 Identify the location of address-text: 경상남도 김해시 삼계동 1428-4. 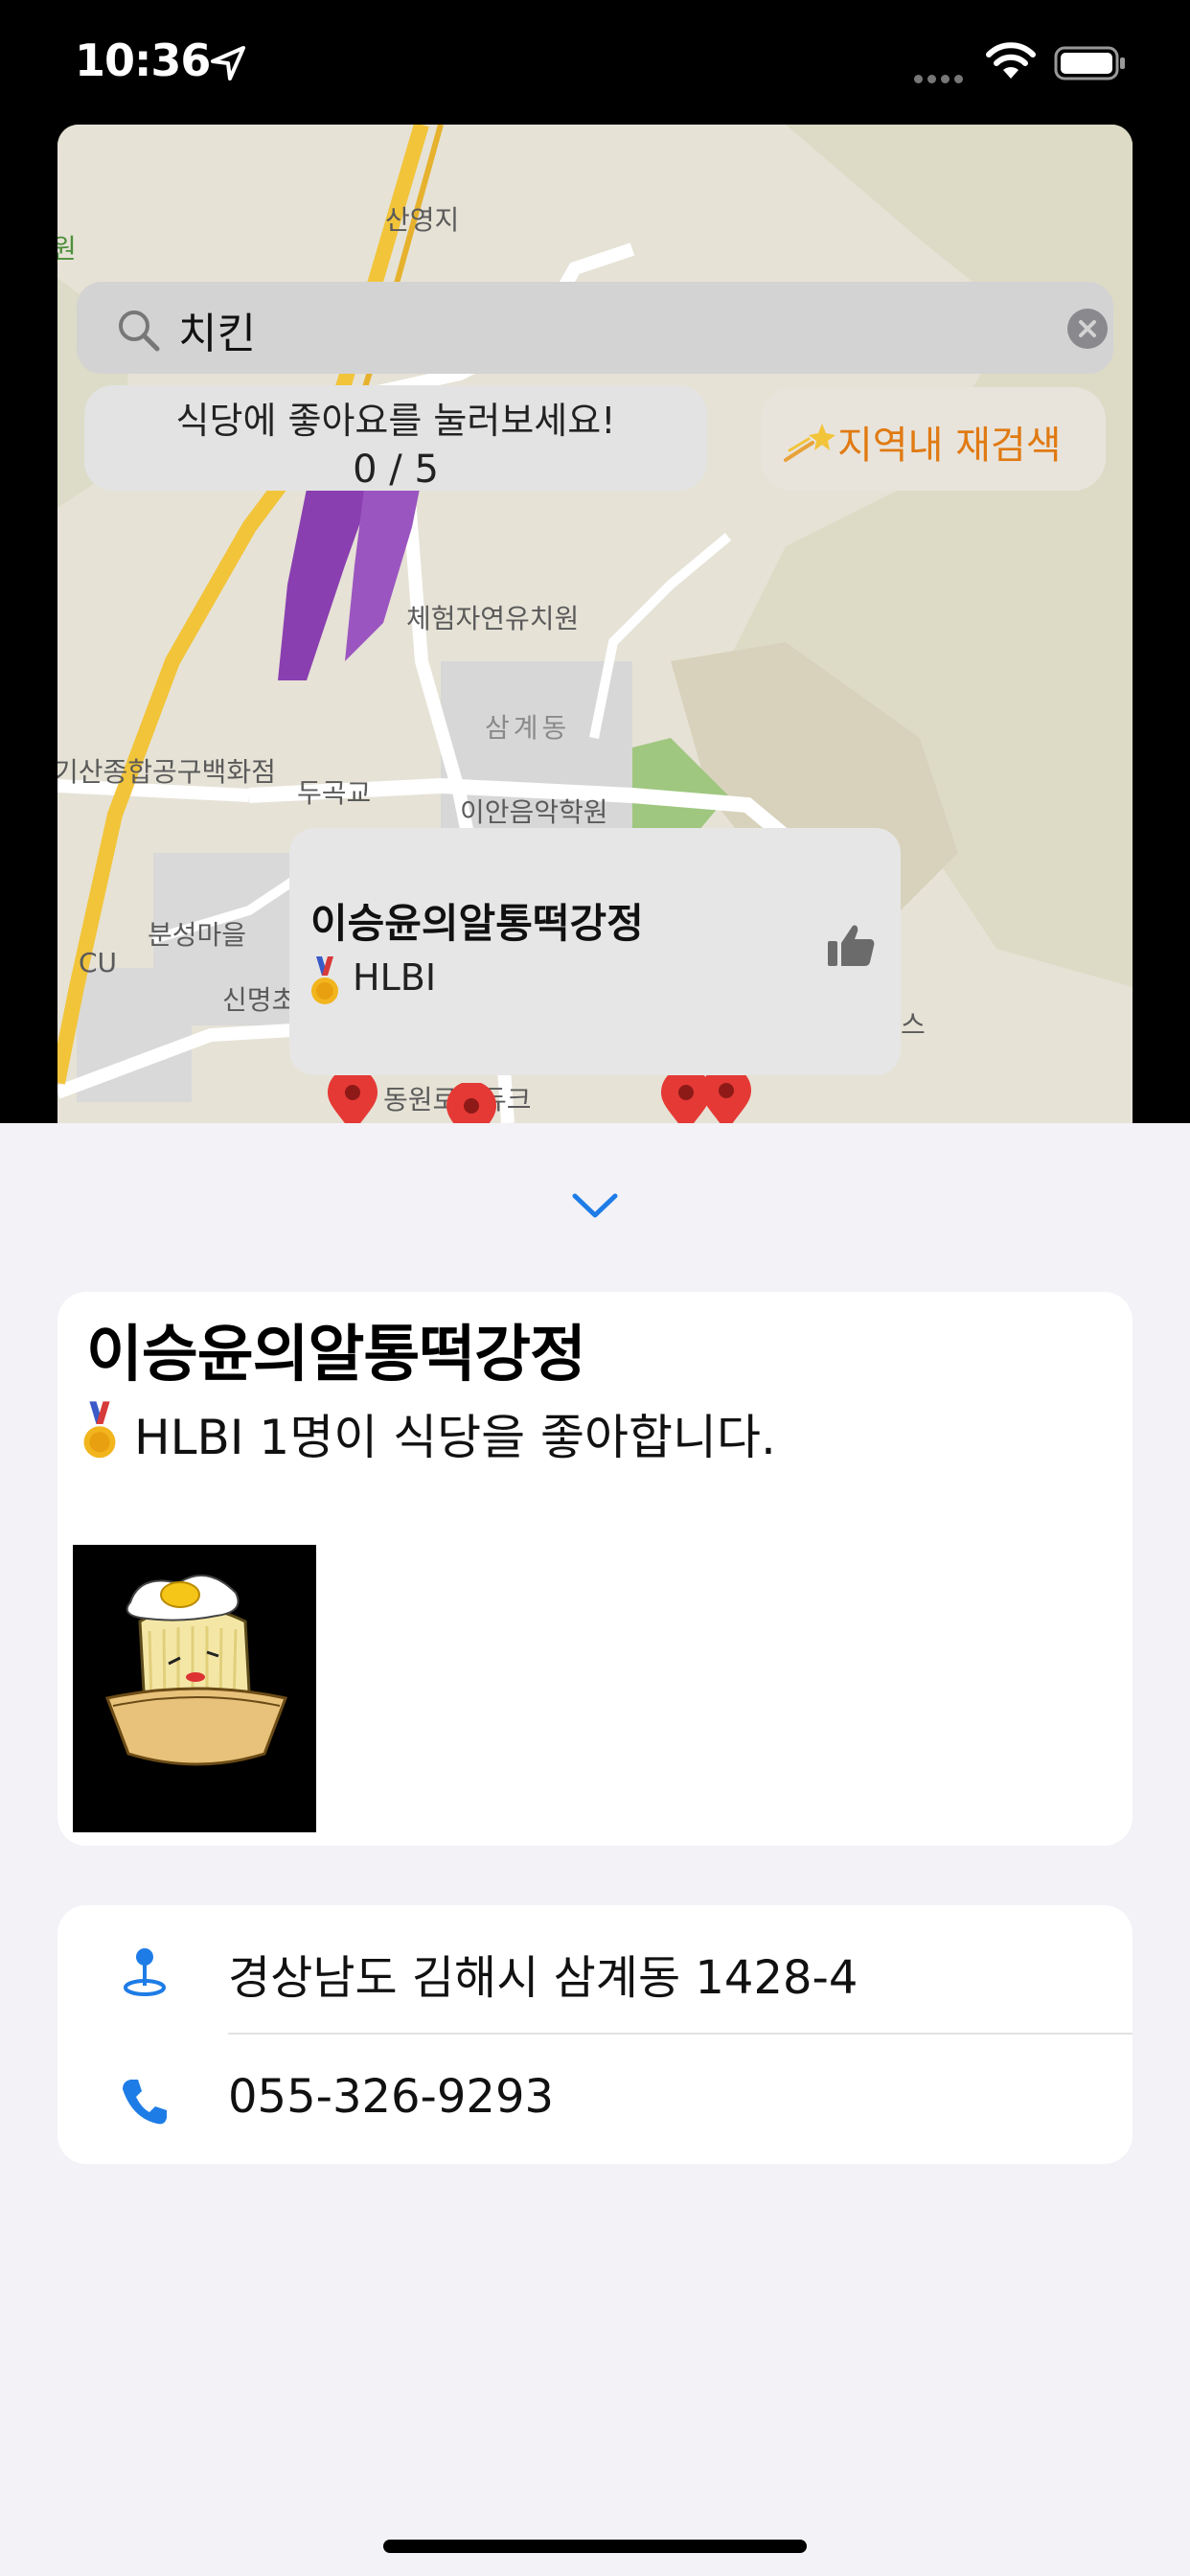
(543, 1978).